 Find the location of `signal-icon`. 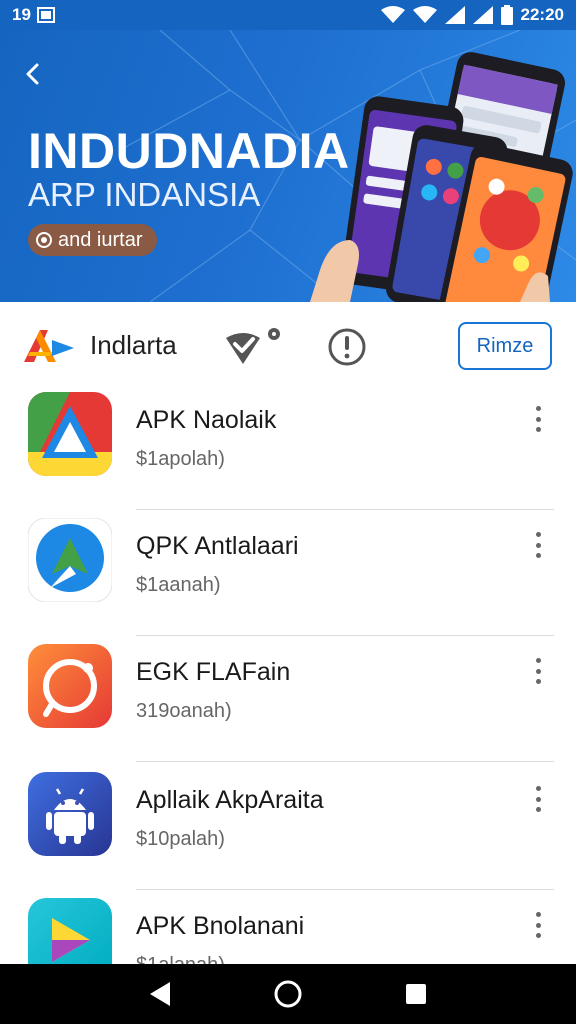

signal-icon is located at coordinates (454, 15).